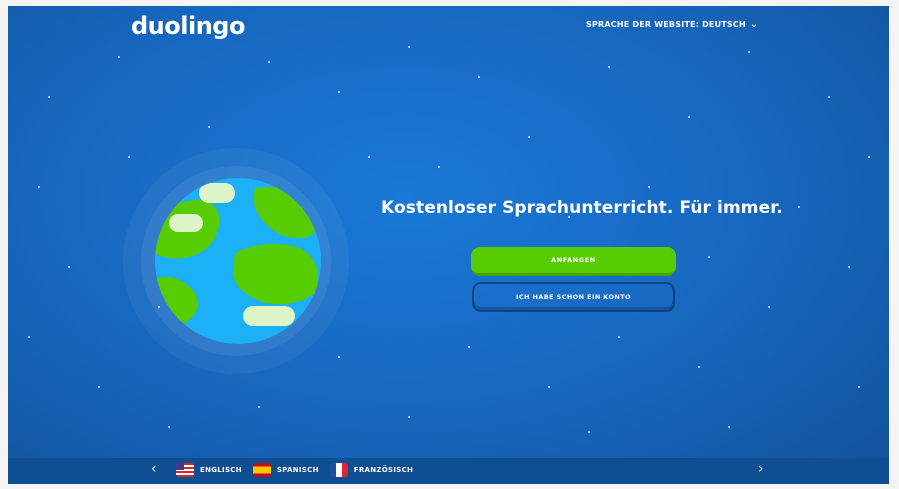  I want to click on language-list: ENGLISCH SPANISCH FRANZÖSISCH, so click(294, 470).